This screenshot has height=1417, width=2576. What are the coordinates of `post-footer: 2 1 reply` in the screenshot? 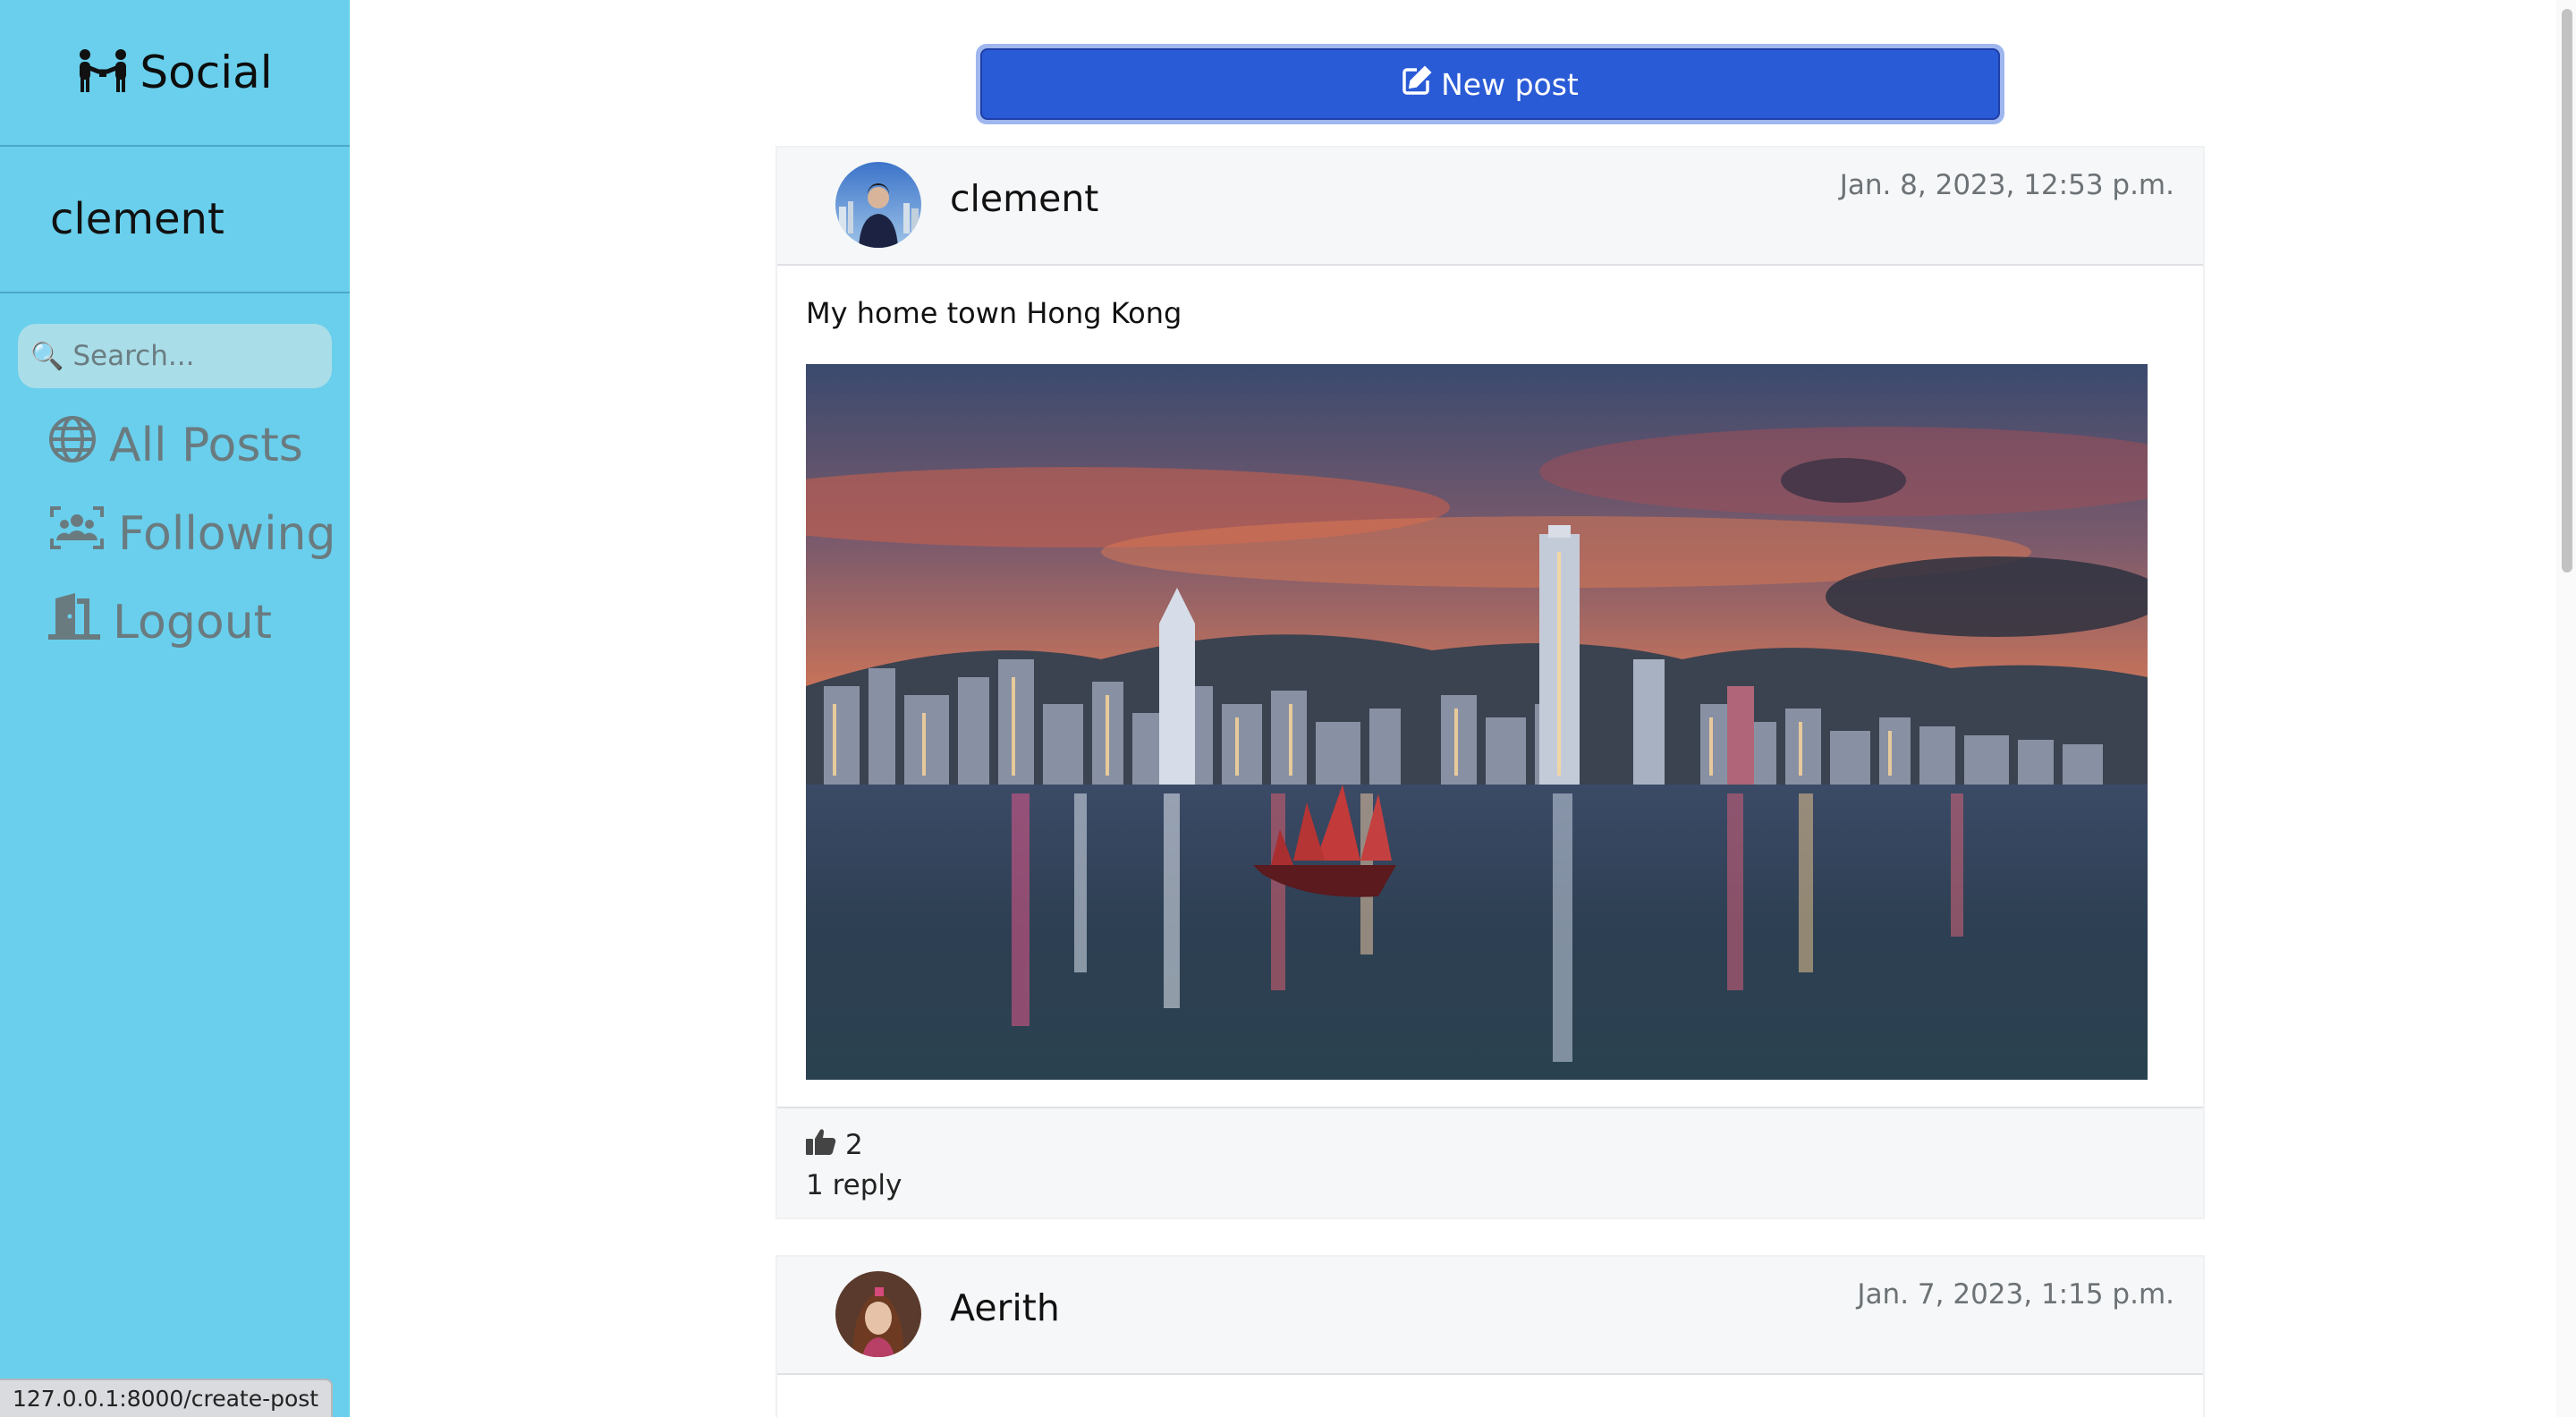 It's located at (1490, 1163).